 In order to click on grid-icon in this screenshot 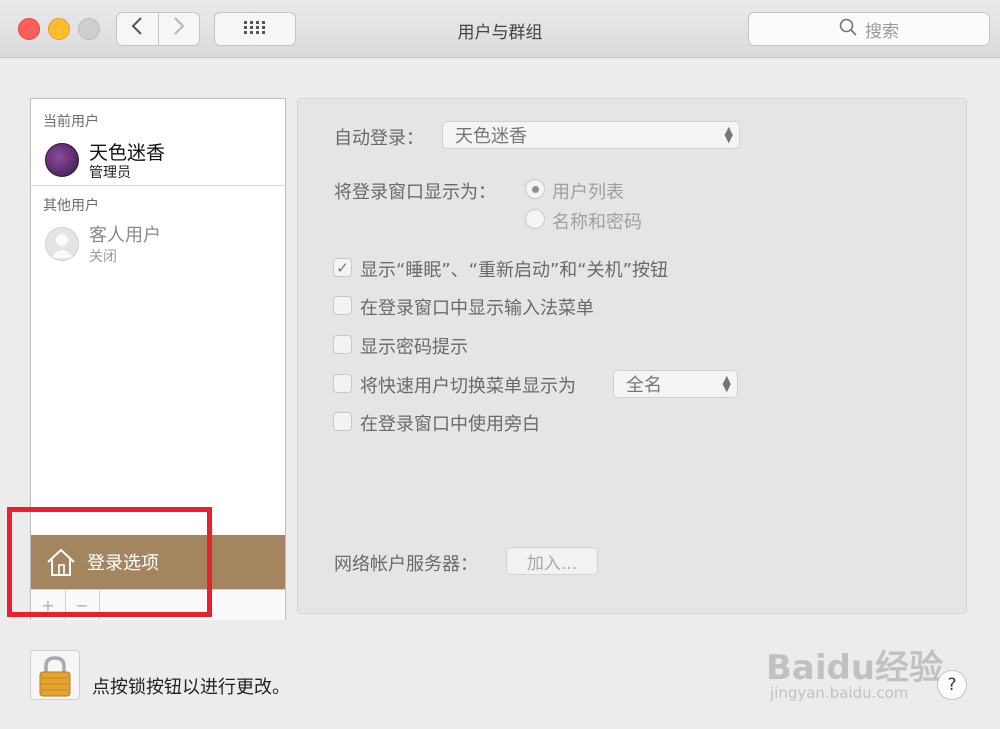, I will do `click(255, 29)`.